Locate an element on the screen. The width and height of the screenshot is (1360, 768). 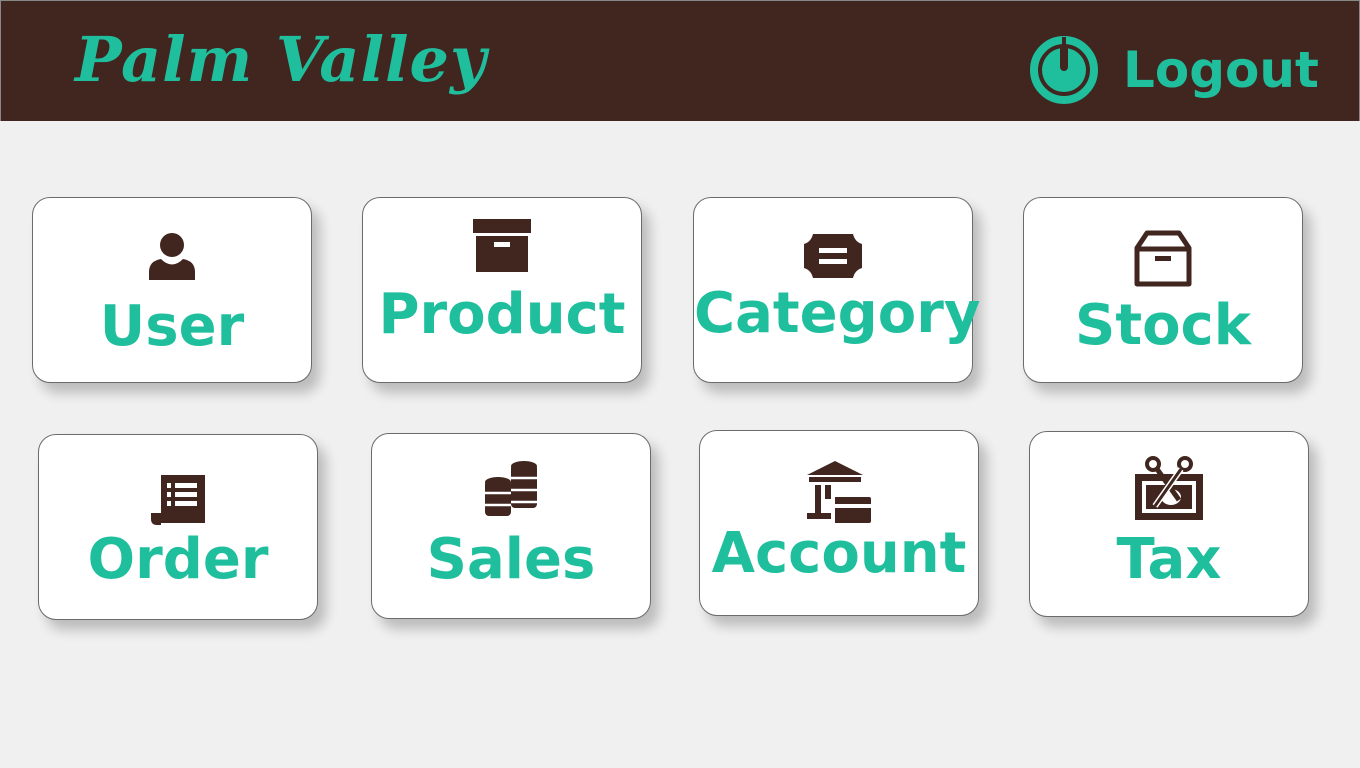
tile-tax: Tax is located at coordinates (1169, 524).